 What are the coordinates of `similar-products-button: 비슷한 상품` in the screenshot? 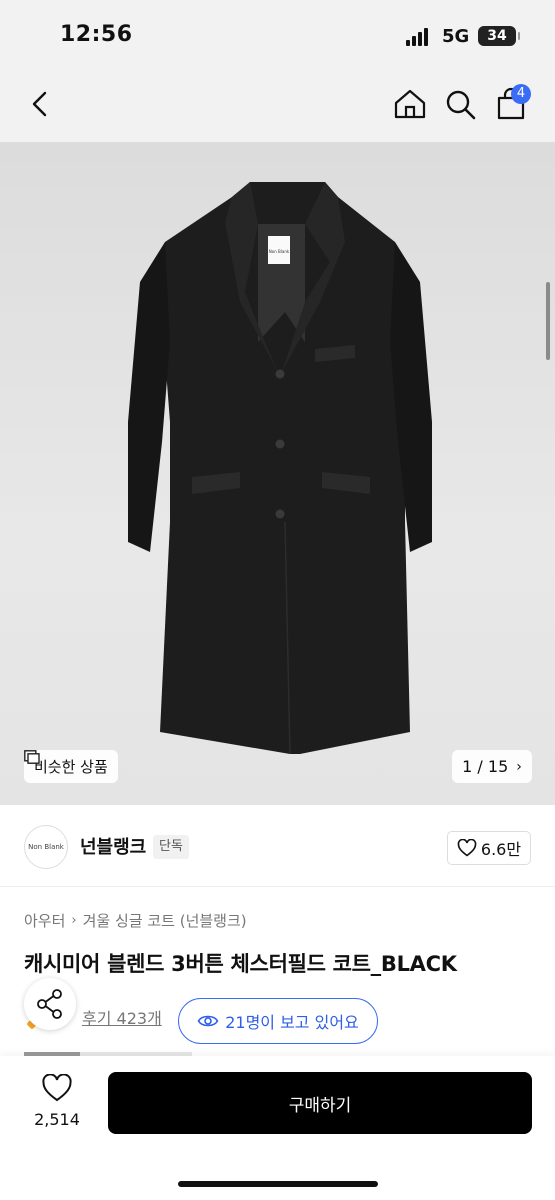 It's located at (71, 766).